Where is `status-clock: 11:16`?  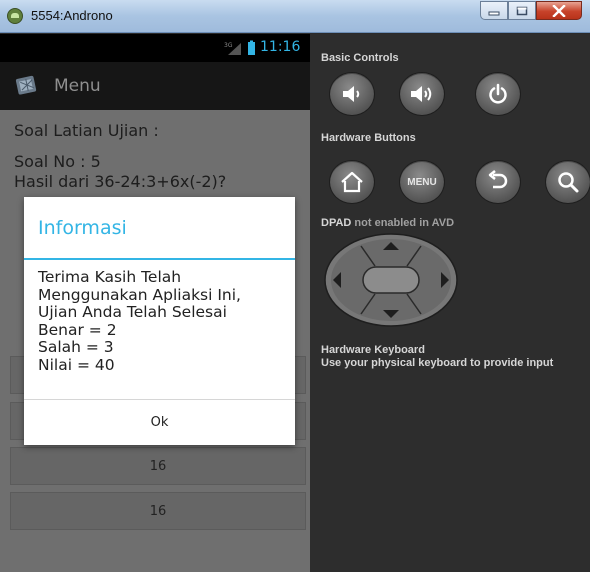
status-clock: 11:16 is located at coordinates (280, 47).